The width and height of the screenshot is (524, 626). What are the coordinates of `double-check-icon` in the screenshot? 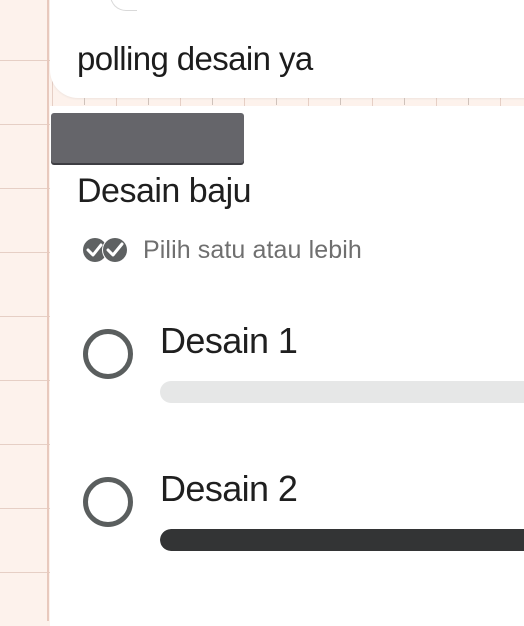 It's located at (105, 250).